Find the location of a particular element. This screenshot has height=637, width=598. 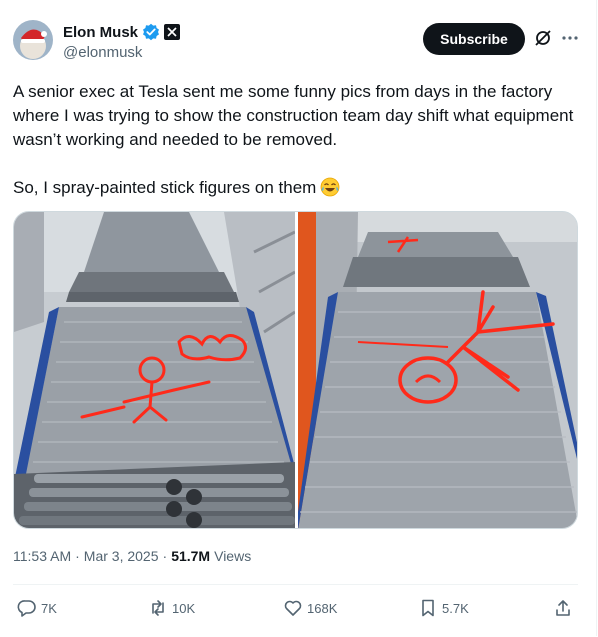

bookmark-count: 5.7K is located at coordinates (455, 608).